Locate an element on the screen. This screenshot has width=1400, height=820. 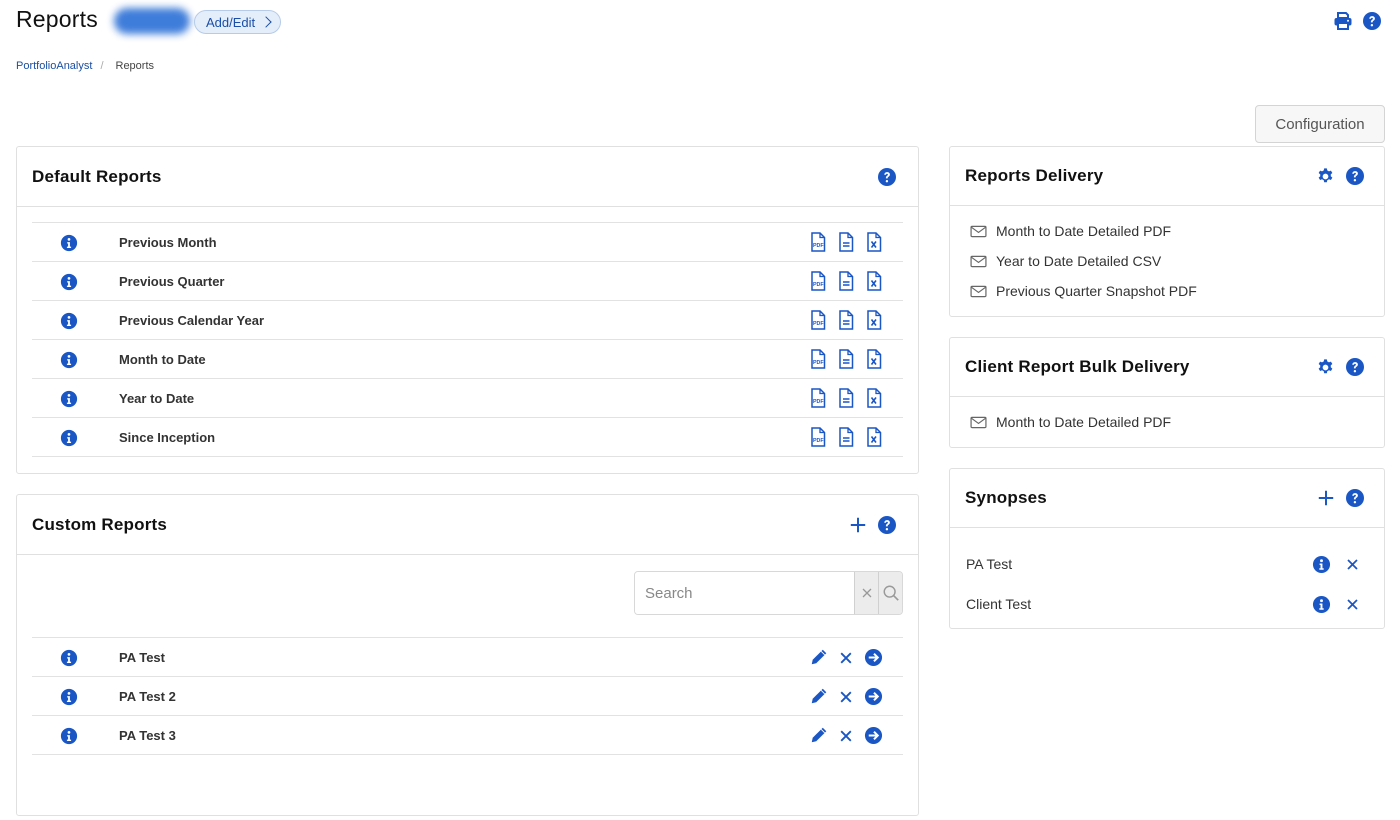
default-report-row: Since Inception is located at coordinates (467, 437).